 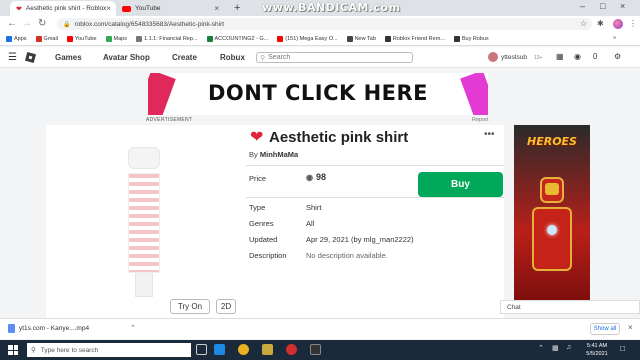 I want to click on tab-youtube: YouTube ×, so click(x=170, y=8).